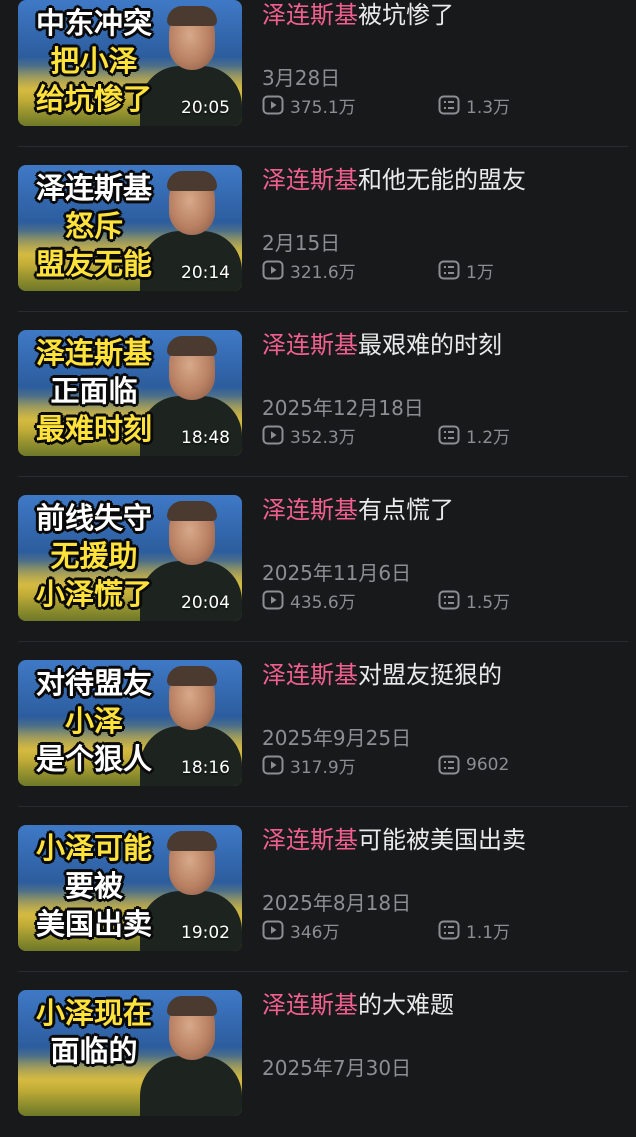 The height and width of the screenshot is (1137, 636). I want to click on video-title: 泽连斯基被坑惨了, so click(358, 15).